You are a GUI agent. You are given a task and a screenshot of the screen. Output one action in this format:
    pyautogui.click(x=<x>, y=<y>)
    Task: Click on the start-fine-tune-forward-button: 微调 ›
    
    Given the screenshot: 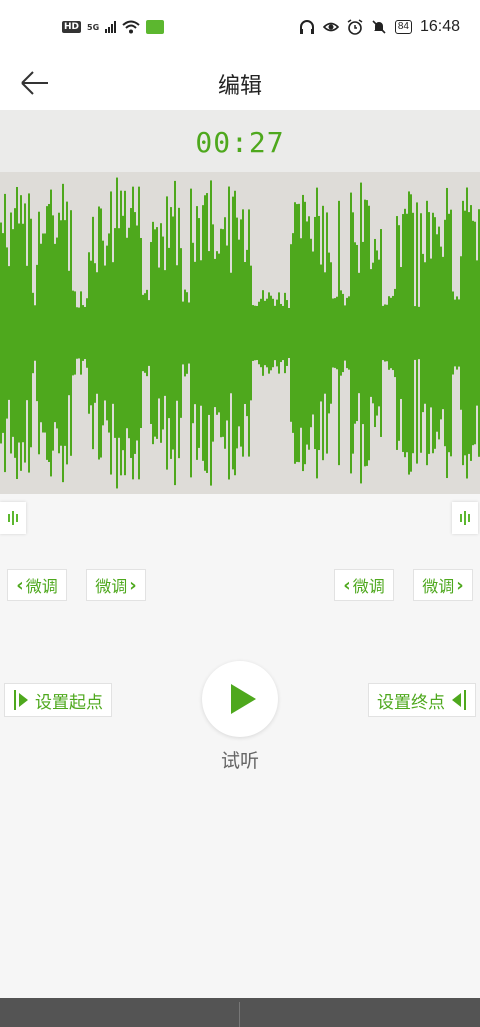 What is the action you would take?
    pyautogui.click(x=116, y=585)
    